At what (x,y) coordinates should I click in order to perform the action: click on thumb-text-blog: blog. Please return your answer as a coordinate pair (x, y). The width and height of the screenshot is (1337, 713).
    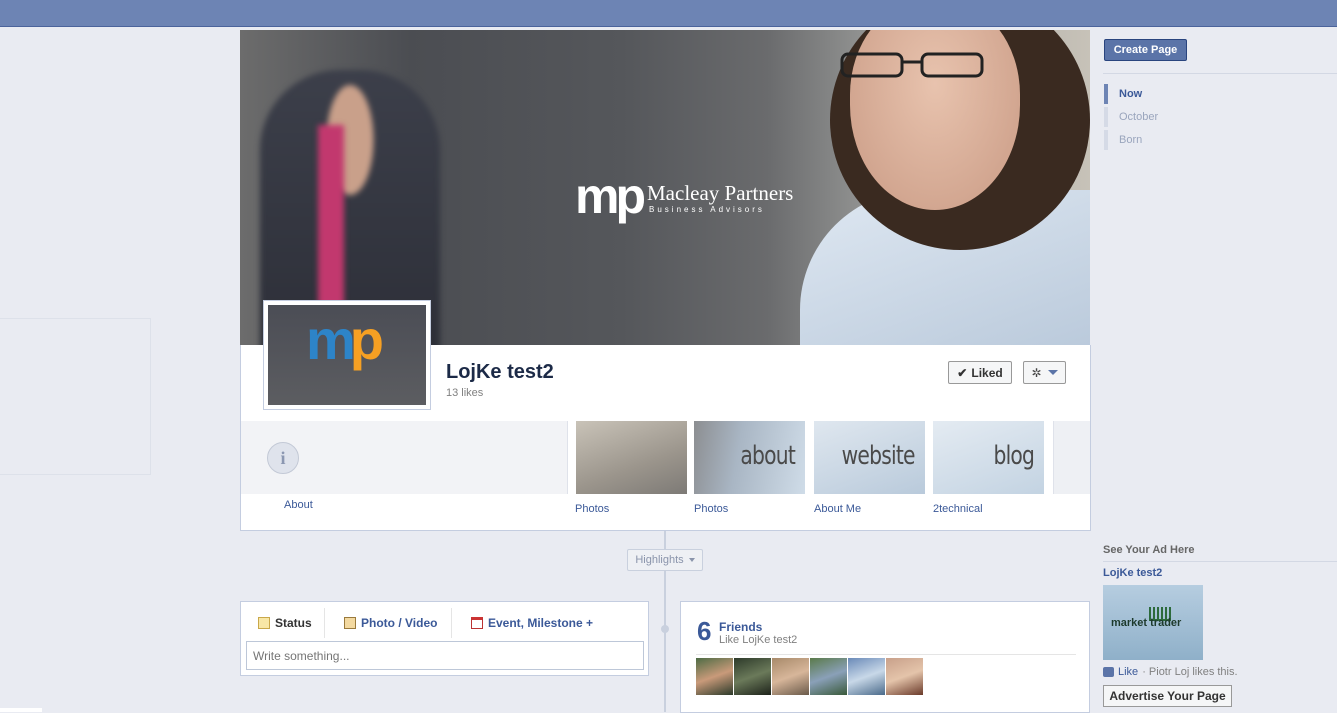
    Looking at the image, I should click on (1013, 456).